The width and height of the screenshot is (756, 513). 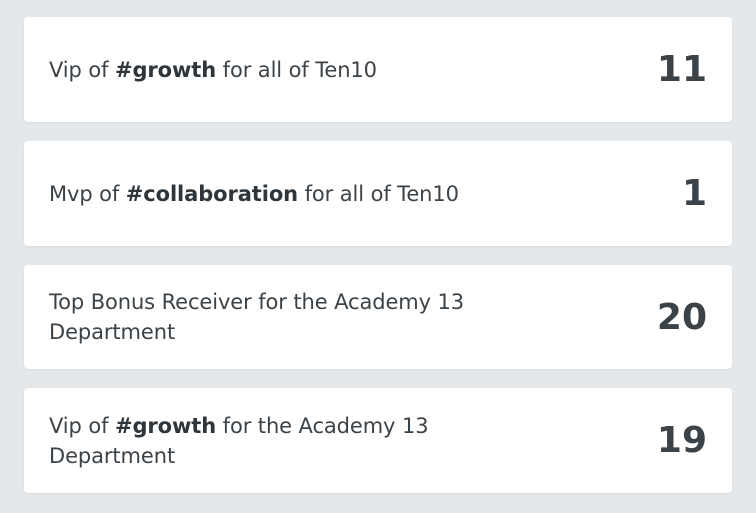 What do you see at coordinates (87, 193) in the screenshot?
I see `award-prefix: Mvp of` at bounding box center [87, 193].